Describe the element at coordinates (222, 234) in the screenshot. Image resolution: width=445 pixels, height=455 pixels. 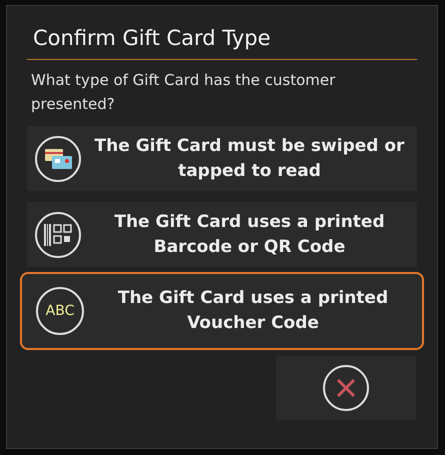
I see `option-button: The Gift Card uses a printed Barcode or QR Code` at that location.